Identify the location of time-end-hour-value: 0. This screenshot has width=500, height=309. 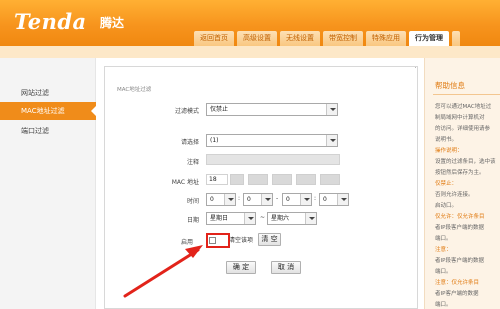
(288, 199).